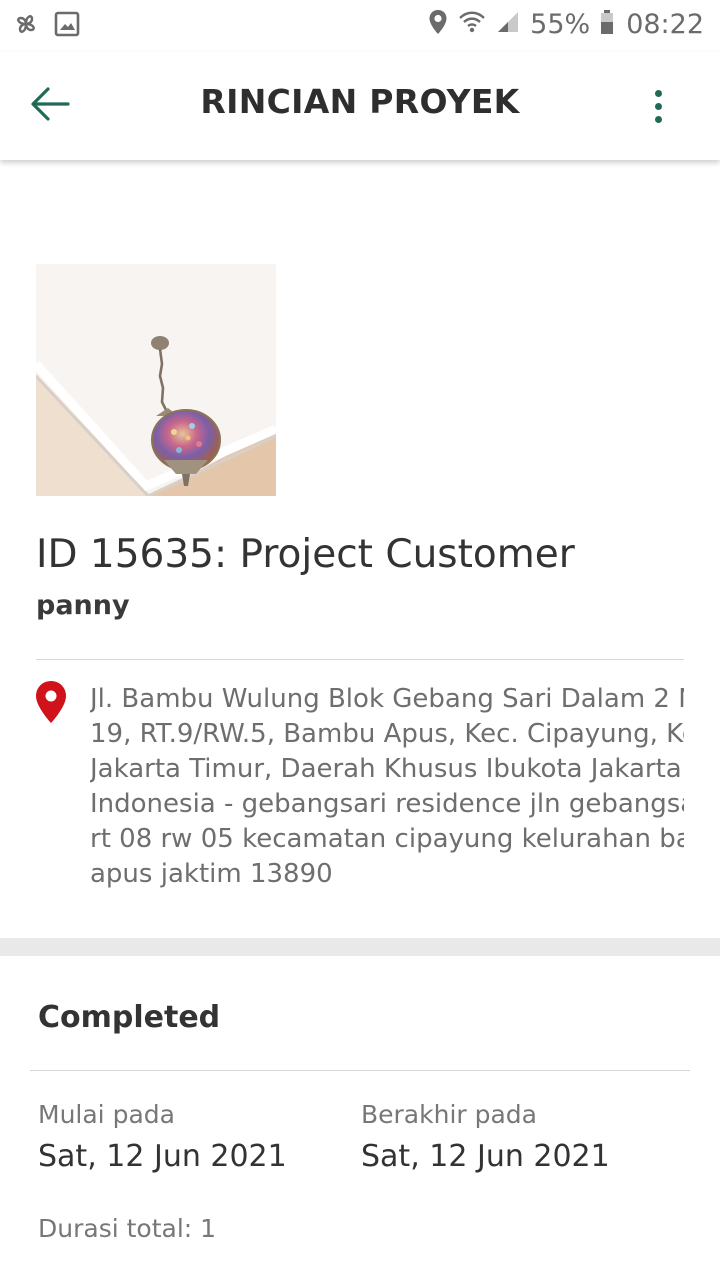  I want to click on image-notification-icon, so click(67, 26).